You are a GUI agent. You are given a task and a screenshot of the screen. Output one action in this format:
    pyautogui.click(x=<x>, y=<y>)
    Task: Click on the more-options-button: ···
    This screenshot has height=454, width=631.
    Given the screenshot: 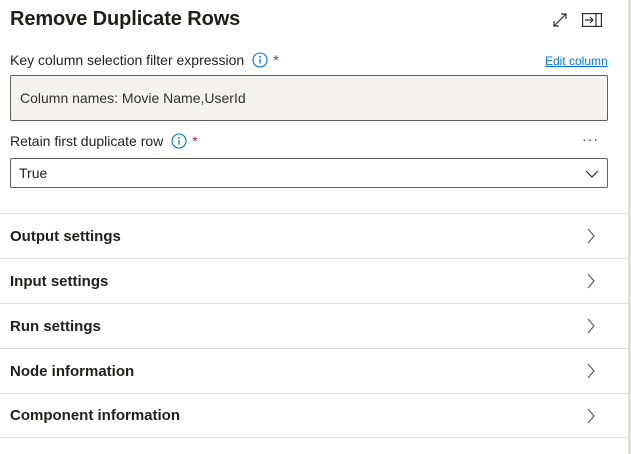 What is the action you would take?
    pyautogui.click(x=590, y=139)
    